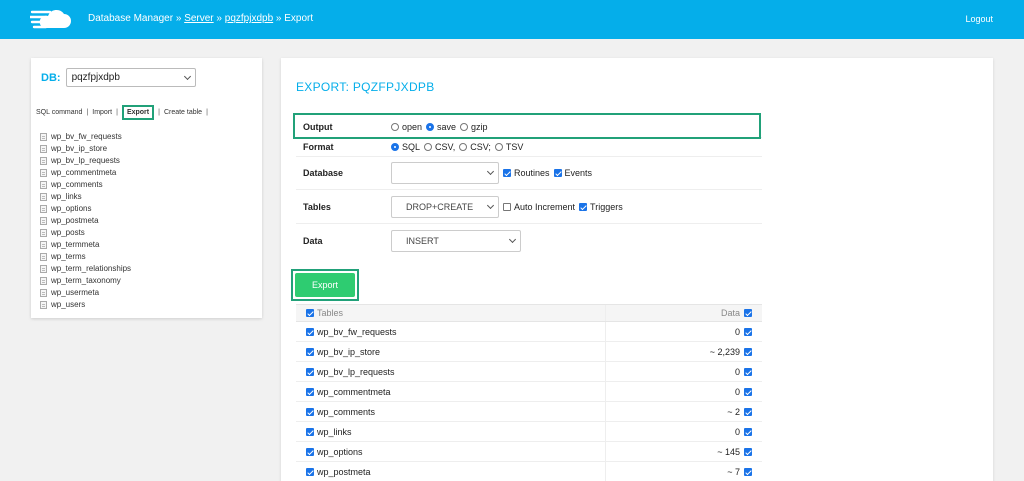 The image size is (1024, 481). I want to click on list-item: wp_links, so click(85, 197).